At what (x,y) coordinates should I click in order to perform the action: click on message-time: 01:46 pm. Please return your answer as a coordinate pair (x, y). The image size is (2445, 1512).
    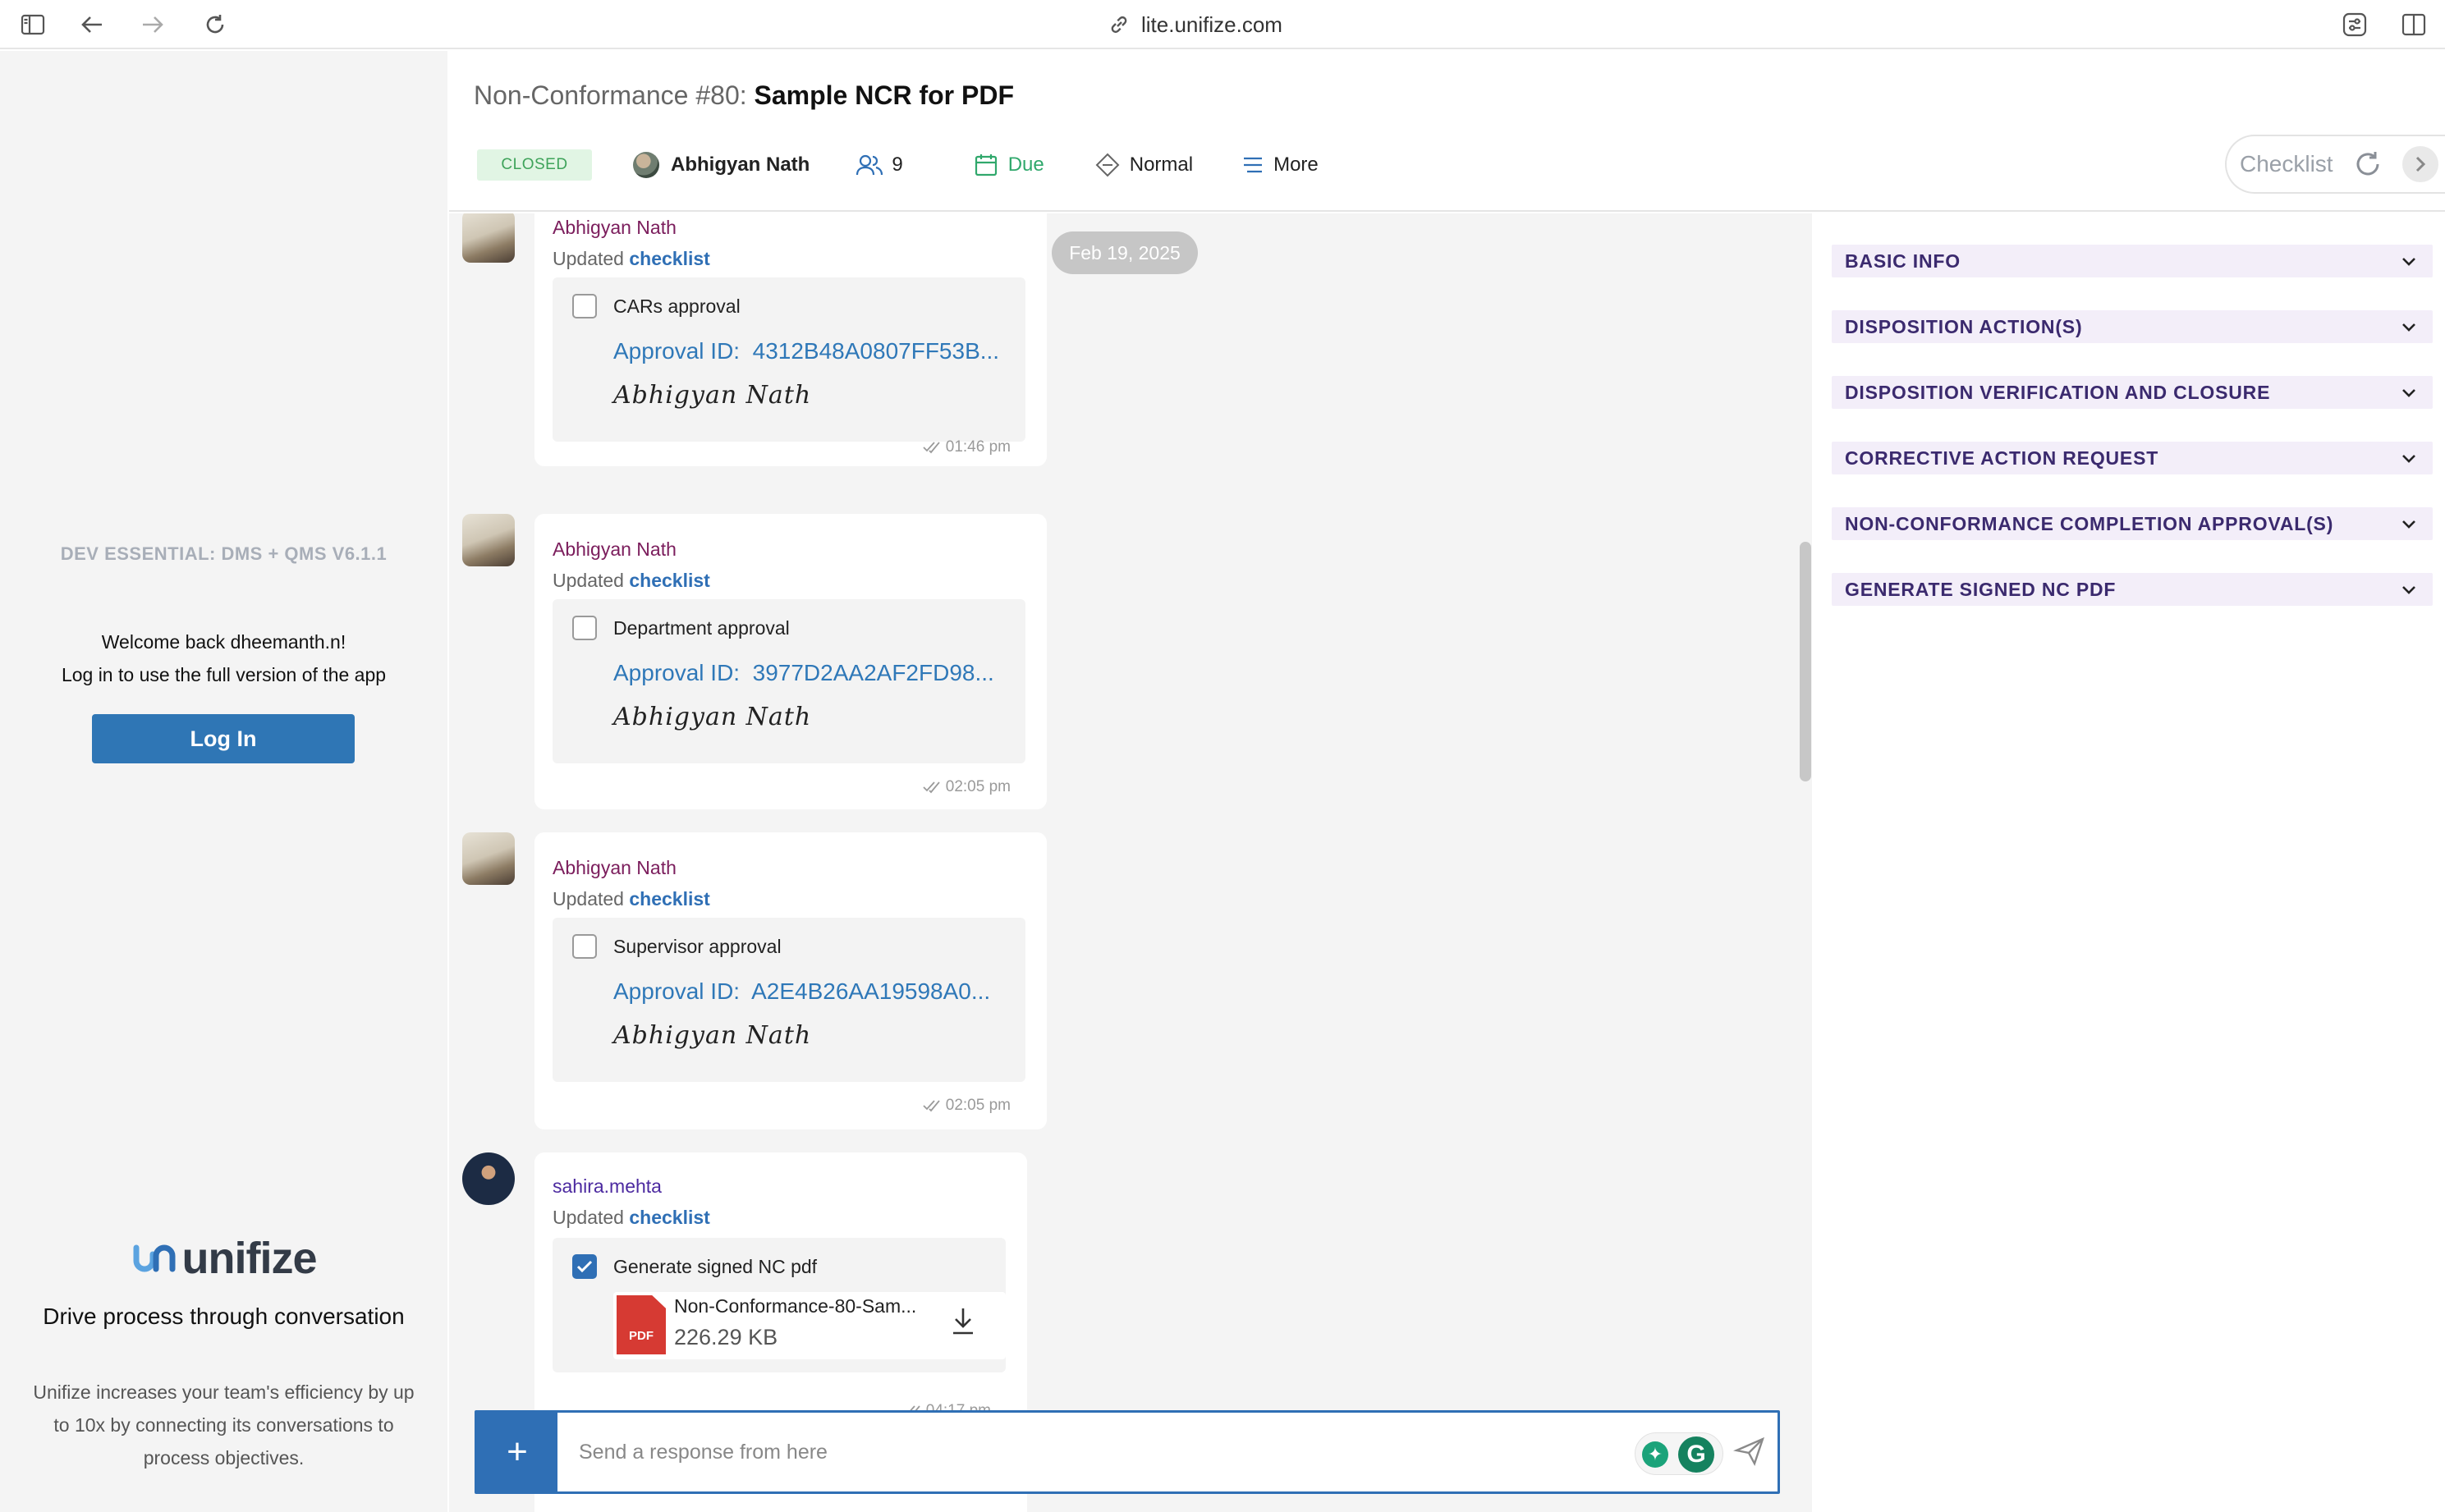
    Looking at the image, I should click on (967, 447).